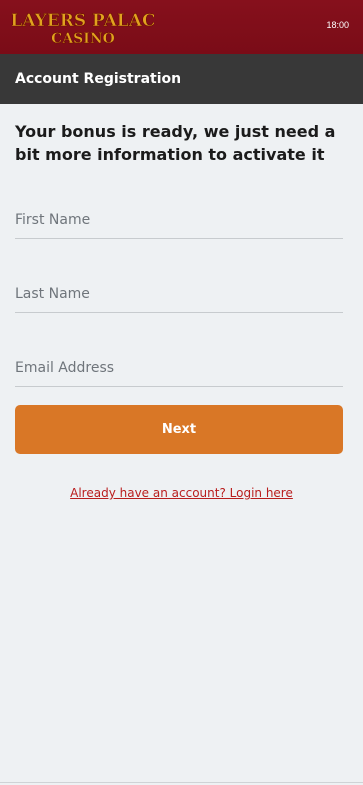 The image size is (363, 785). Describe the element at coordinates (83, 21) in the screenshot. I see `logo-line-1: PLAYERS PALACE` at that location.